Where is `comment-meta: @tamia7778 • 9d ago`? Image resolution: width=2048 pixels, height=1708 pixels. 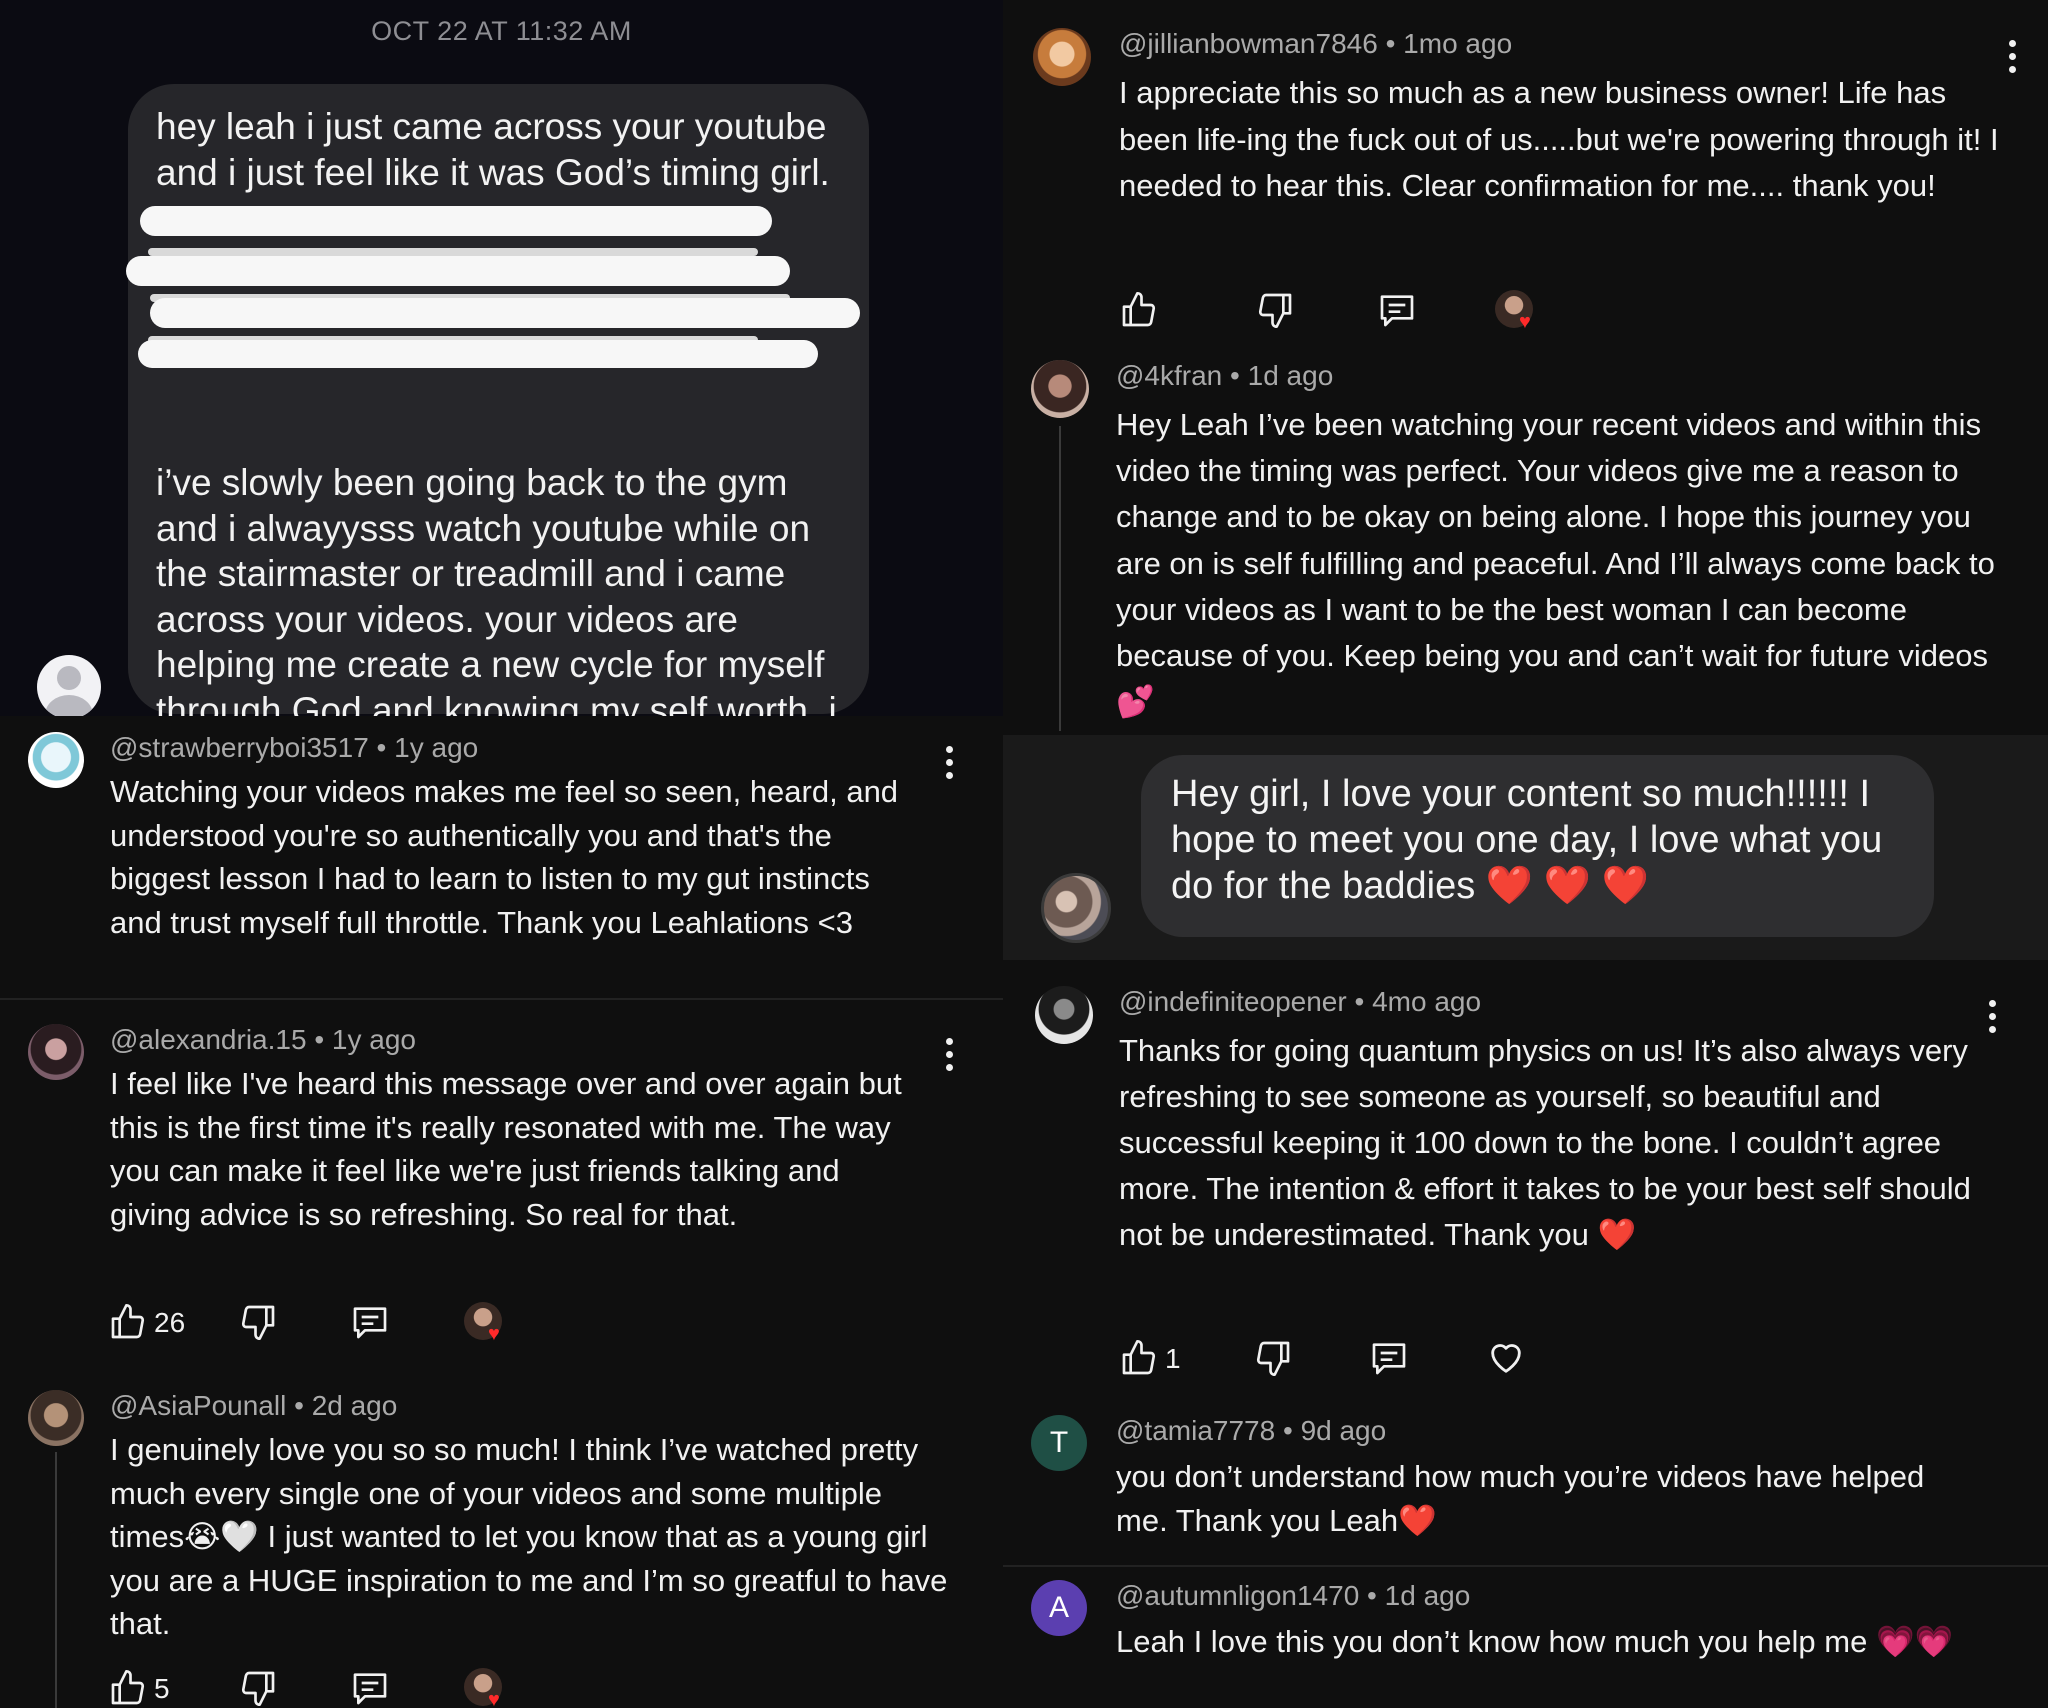
comment-meta: @tamia7778 • 9d ago is located at coordinates (1251, 1430).